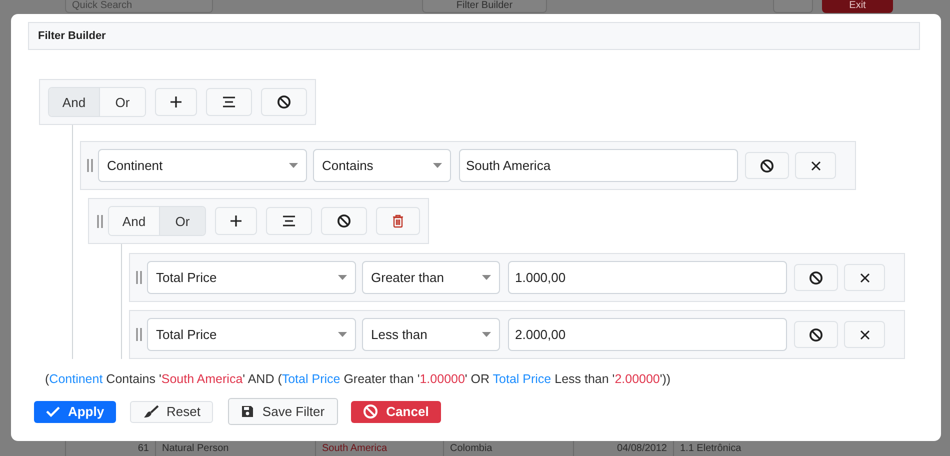 The width and height of the screenshot is (950, 456). What do you see at coordinates (396, 411) in the screenshot?
I see `cancel-button: Cancel` at bounding box center [396, 411].